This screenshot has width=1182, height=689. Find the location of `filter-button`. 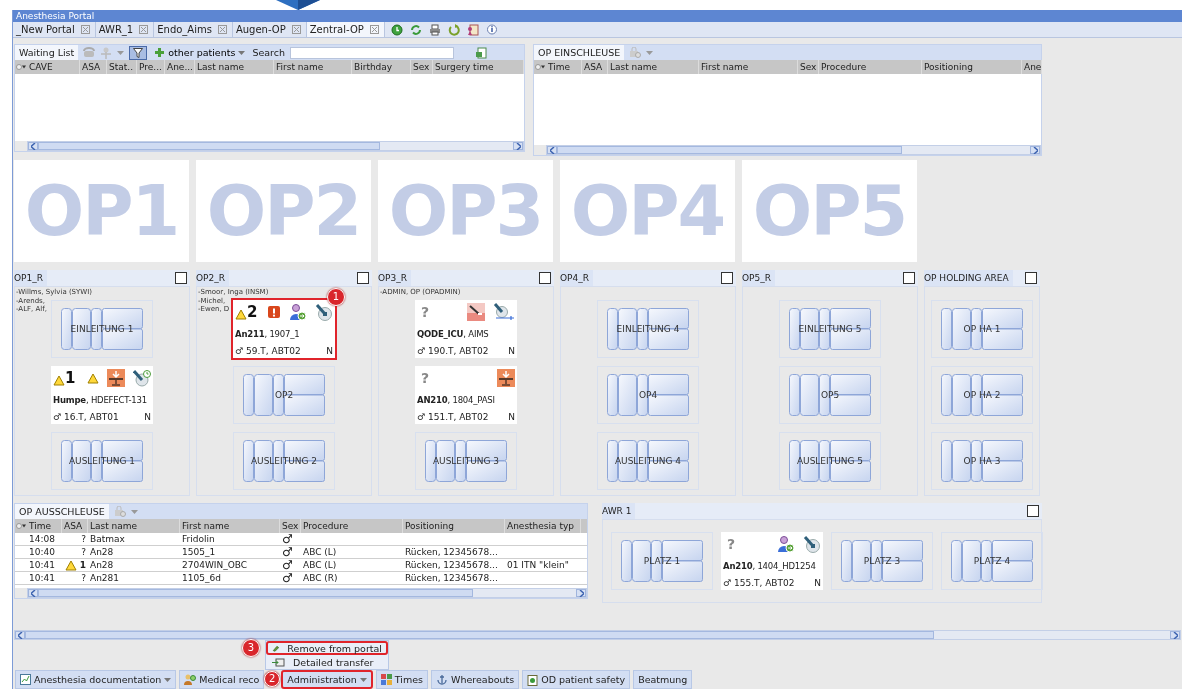

filter-button is located at coordinates (138, 52).